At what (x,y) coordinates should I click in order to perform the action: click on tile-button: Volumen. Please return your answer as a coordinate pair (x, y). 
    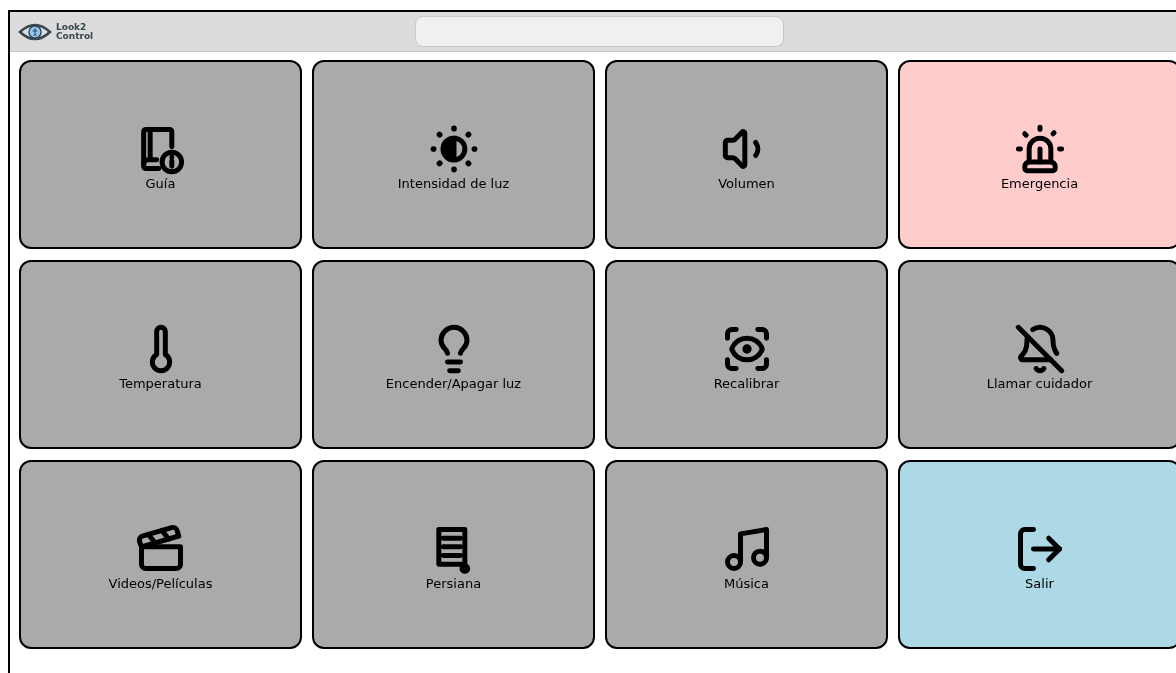
    Looking at the image, I should click on (746, 154).